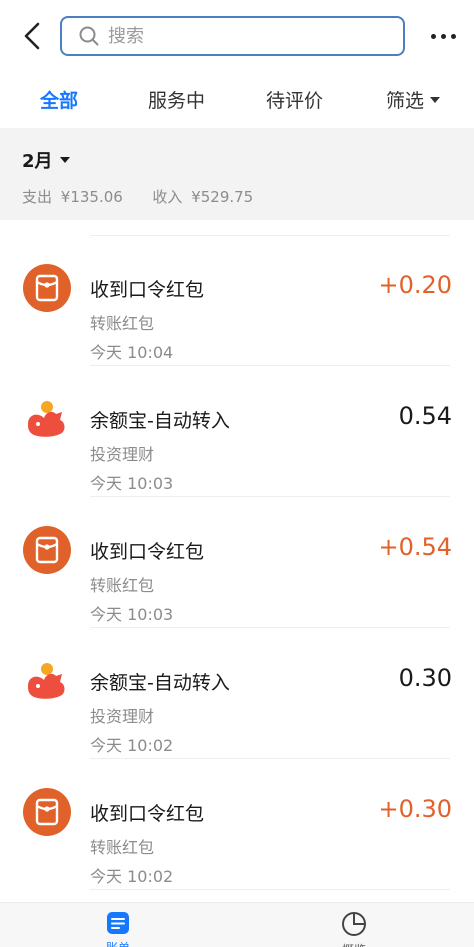 The width and height of the screenshot is (474, 947). I want to click on month-label: 2月, so click(37, 161).